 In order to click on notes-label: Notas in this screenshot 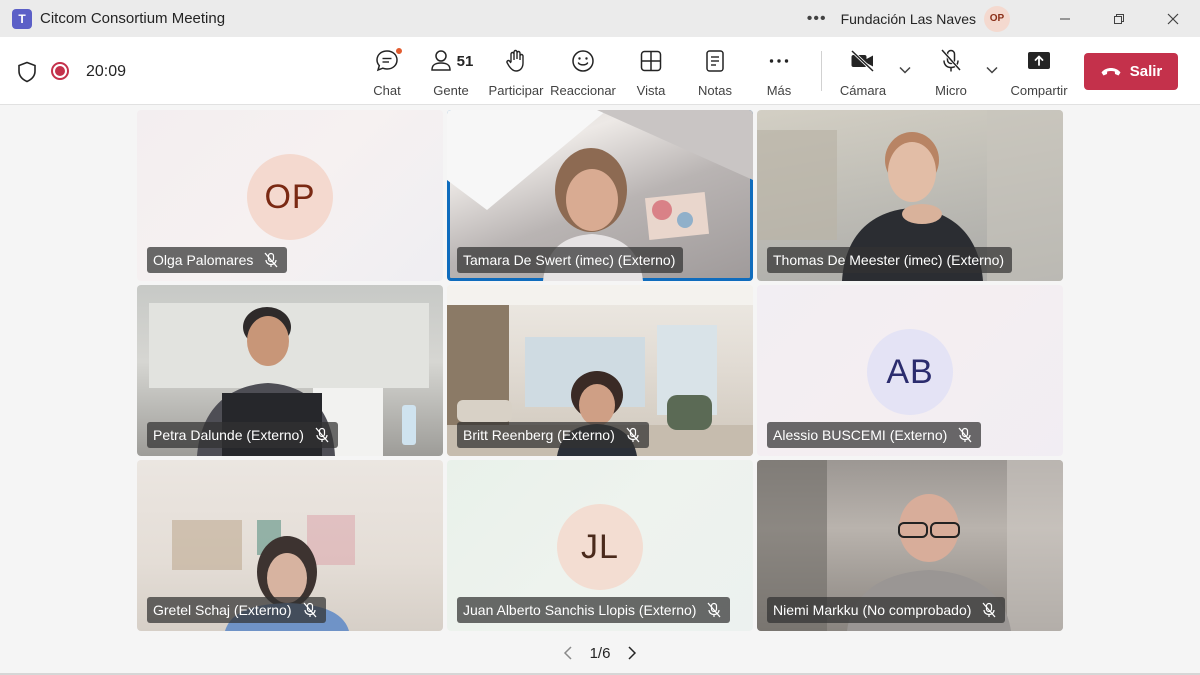, I will do `click(715, 90)`.